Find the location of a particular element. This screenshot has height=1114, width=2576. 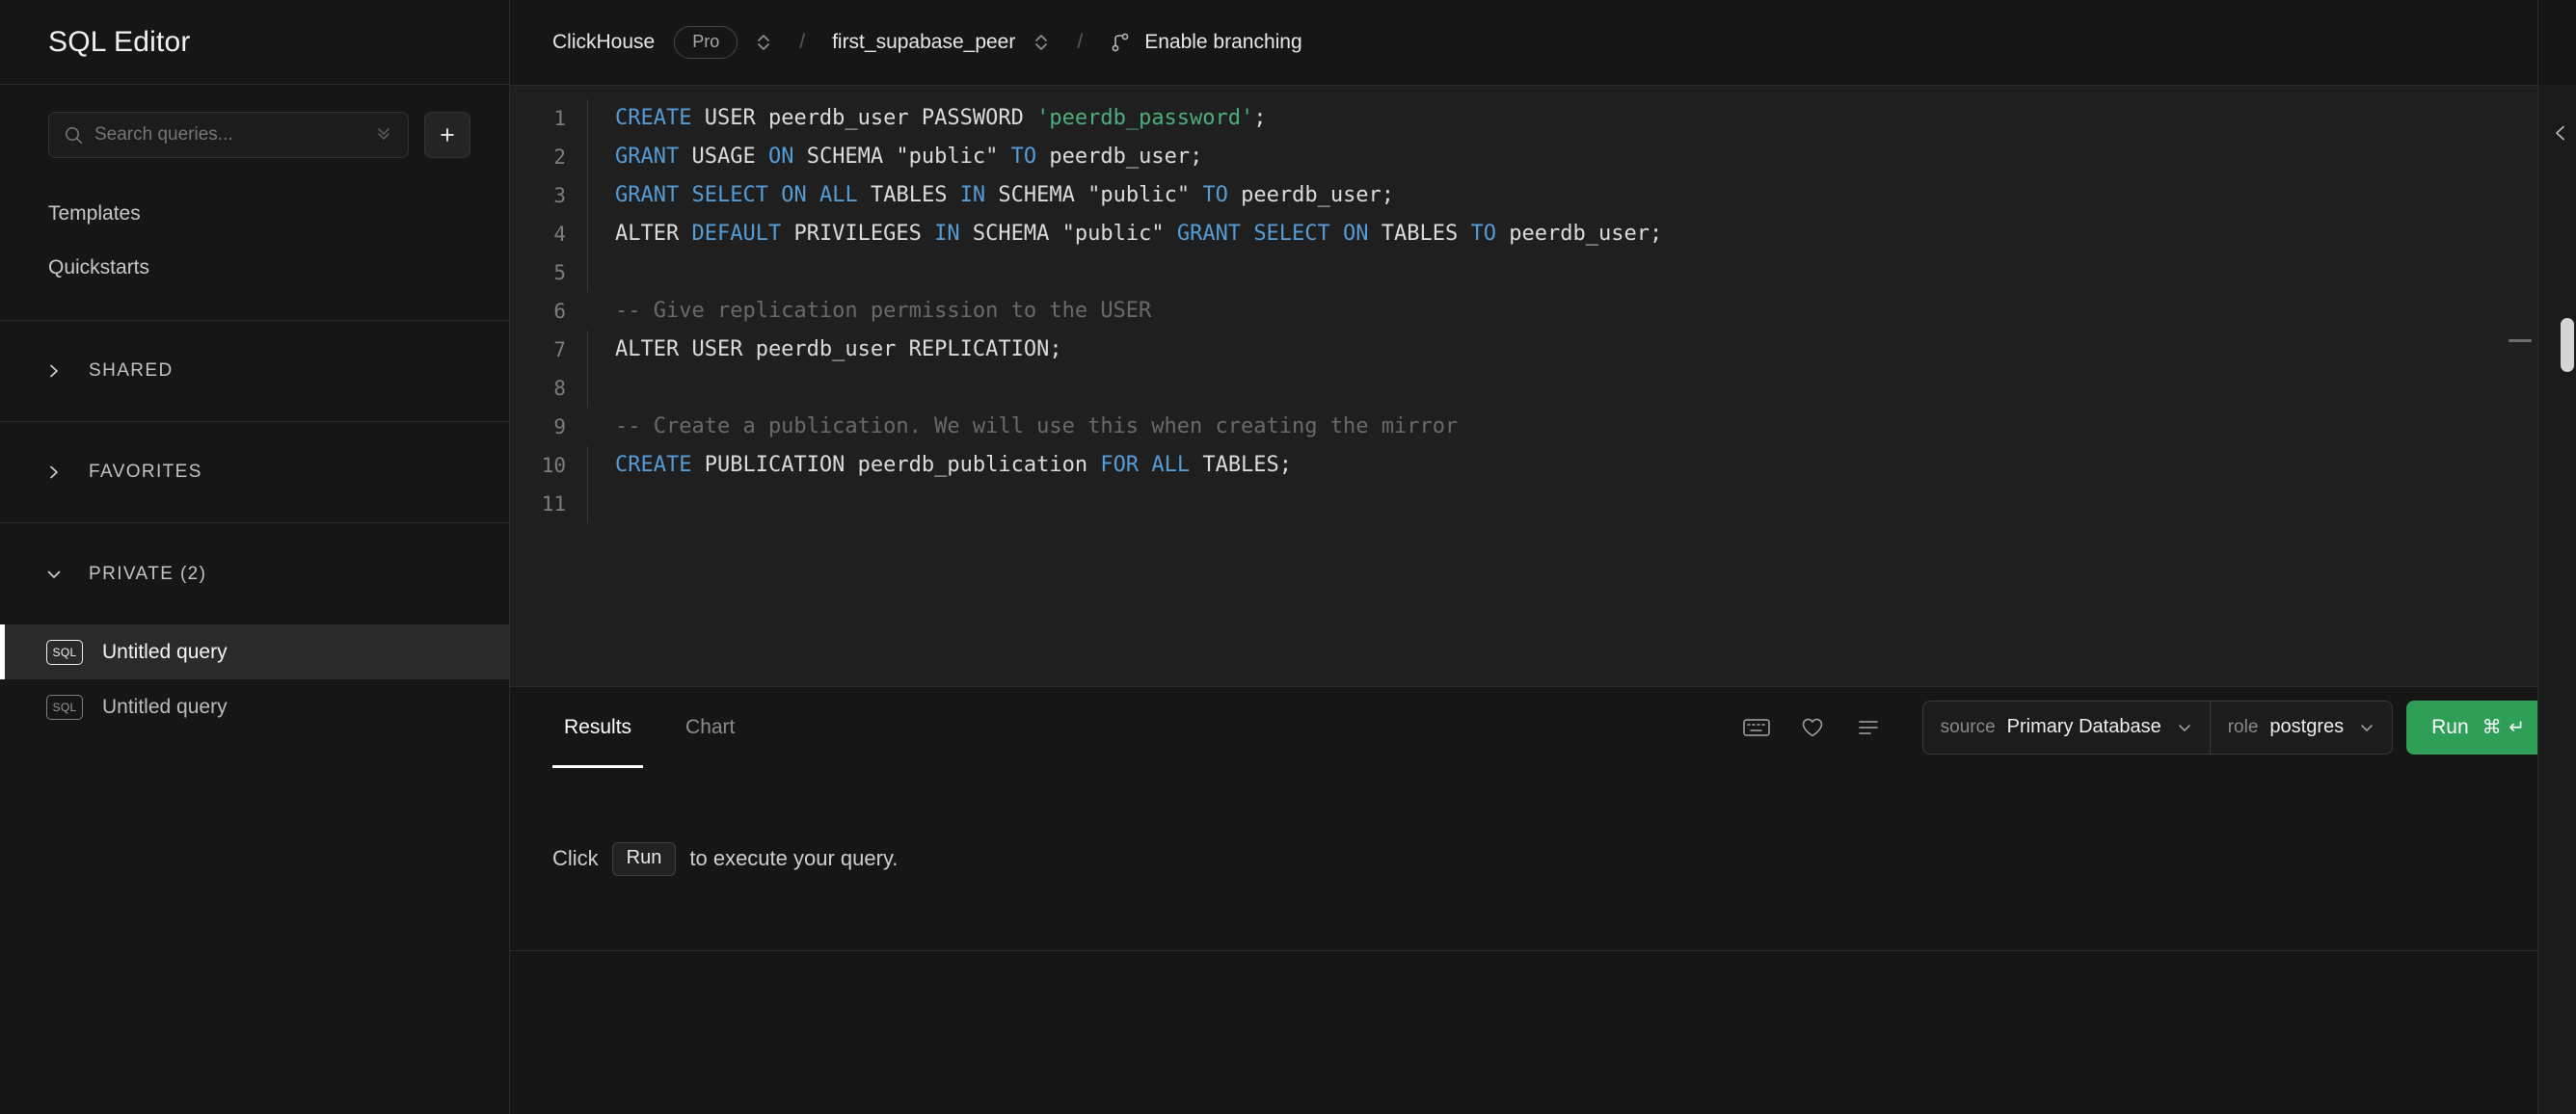

code-line: 11 is located at coordinates (1543, 504).